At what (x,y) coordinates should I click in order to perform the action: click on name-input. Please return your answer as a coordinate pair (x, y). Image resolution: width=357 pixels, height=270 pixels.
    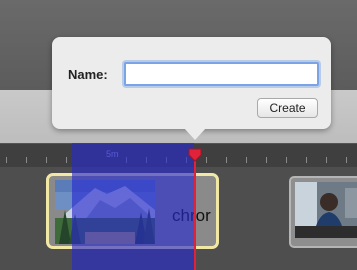
    Looking at the image, I should click on (221, 74).